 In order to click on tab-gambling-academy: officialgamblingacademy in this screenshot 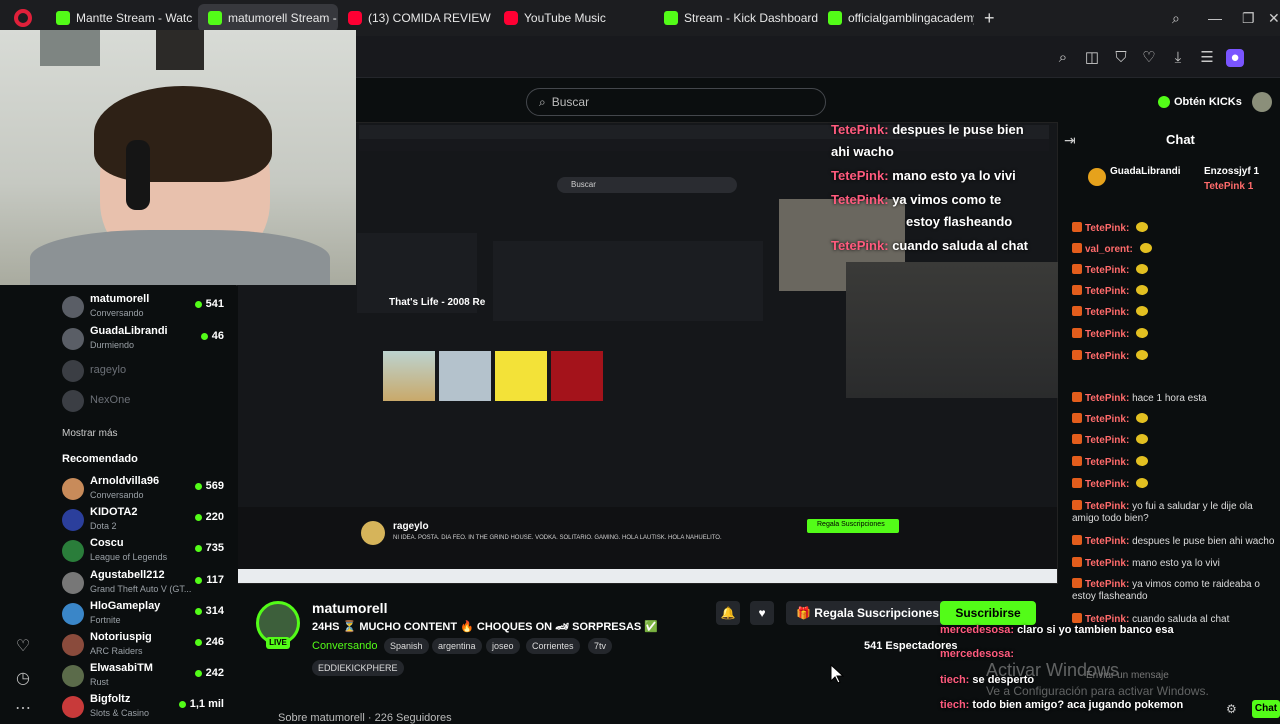, I will do `click(896, 18)`.